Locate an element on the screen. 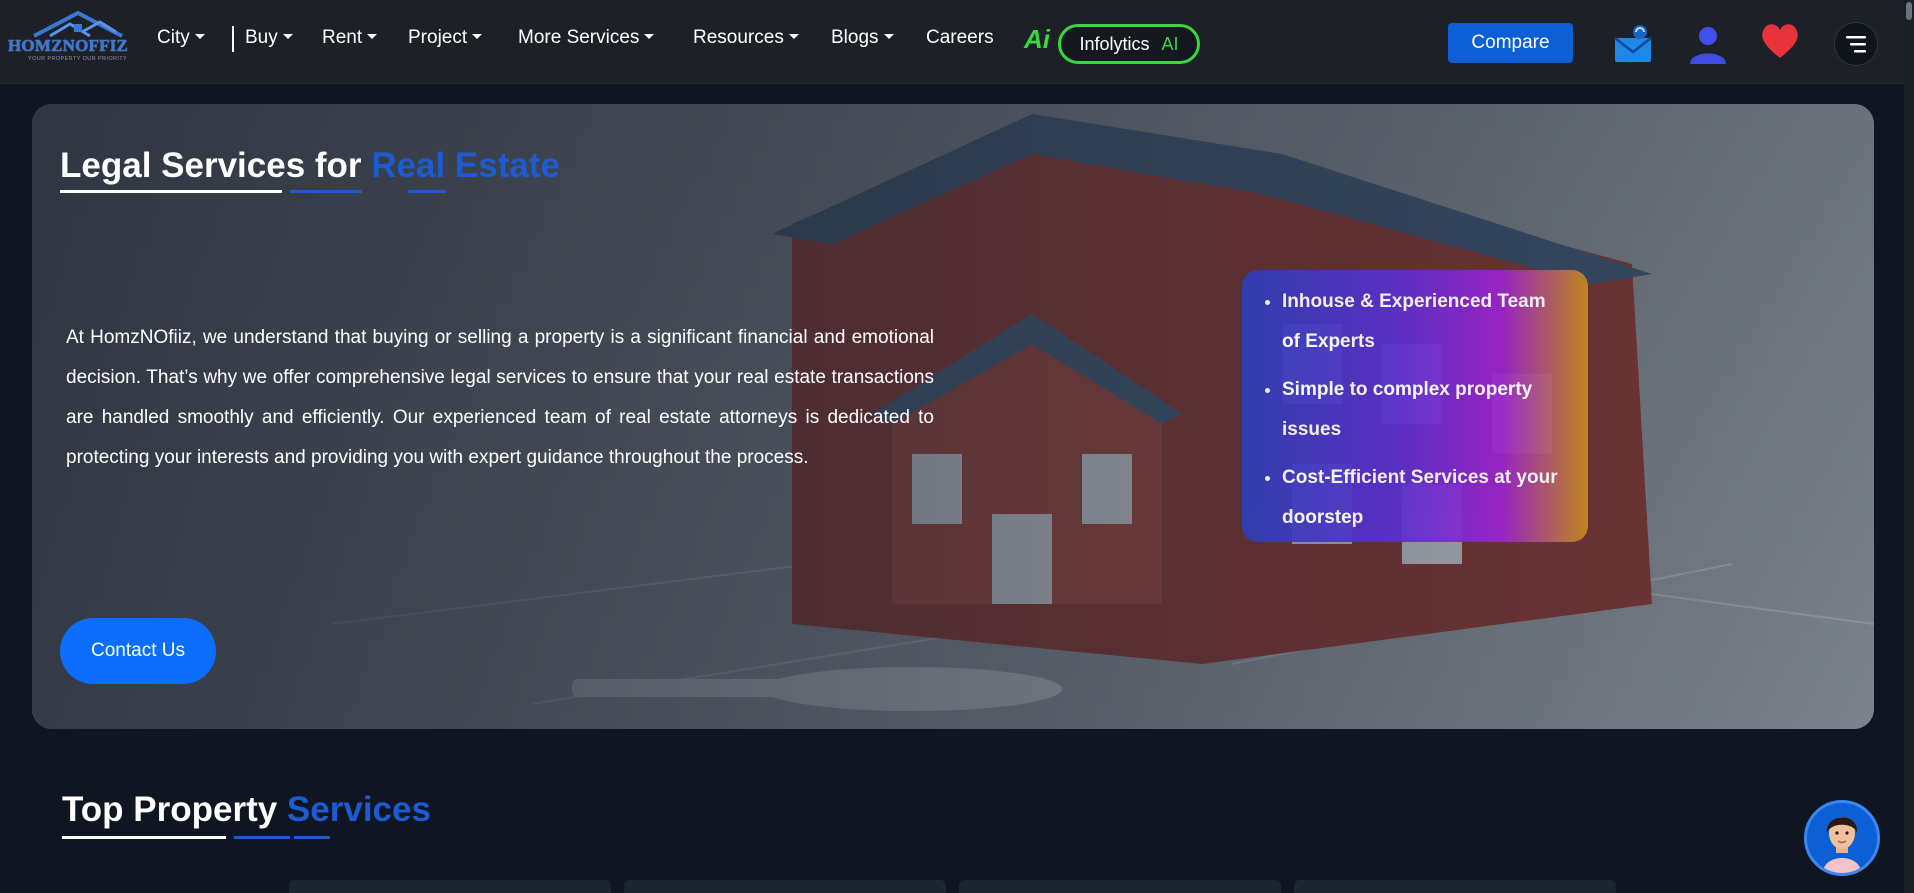 Image resolution: width=1914 pixels, height=893 pixels. title-underline is located at coordinates (171, 191).